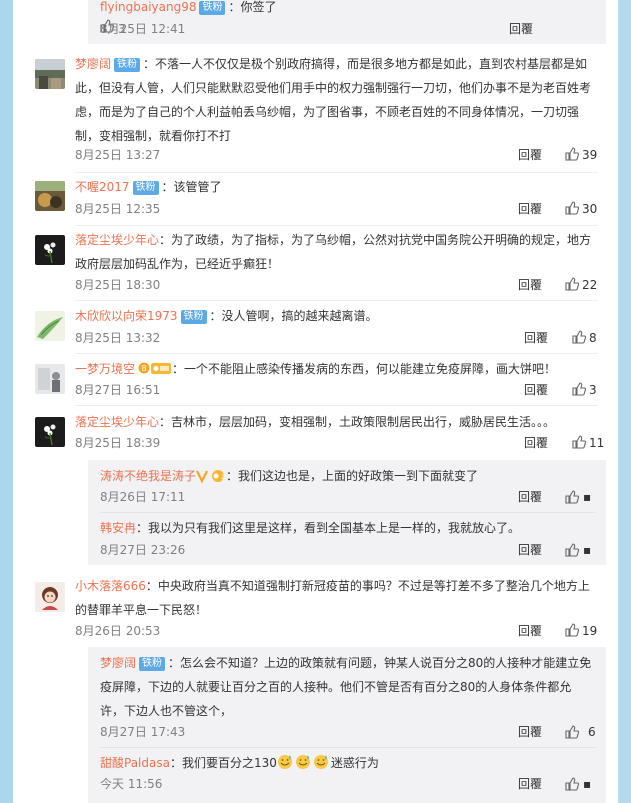 The image size is (631, 803). What do you see at coordinates (118, 663) in the screenshot?
I see `reply-username: 梦廖阔` at bounding box center [118, 663].